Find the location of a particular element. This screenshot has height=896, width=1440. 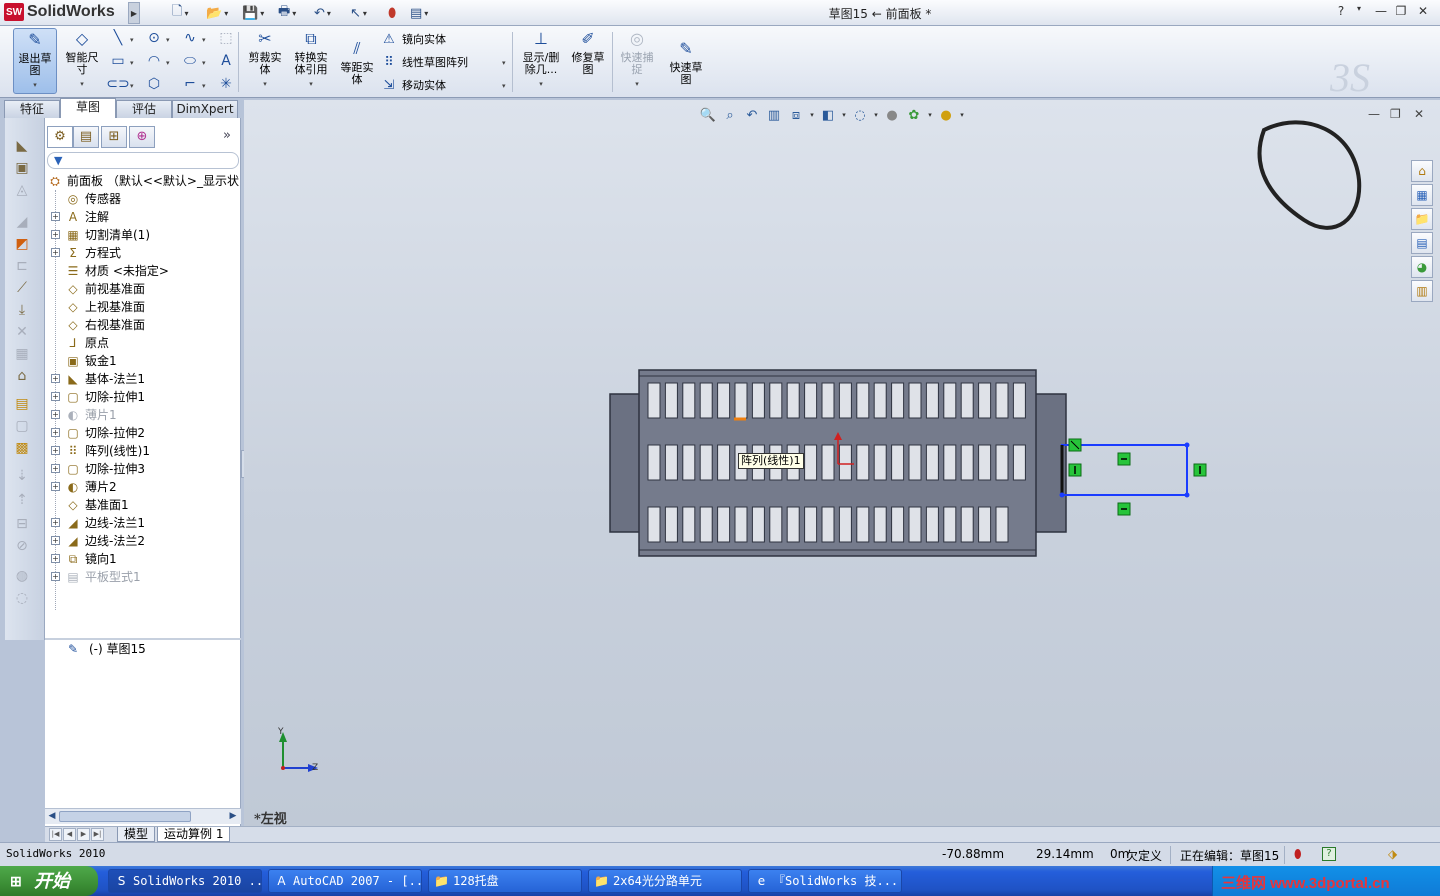

tab-motion-study-1: 运动算例 1 is located at coordinates (194, 834).